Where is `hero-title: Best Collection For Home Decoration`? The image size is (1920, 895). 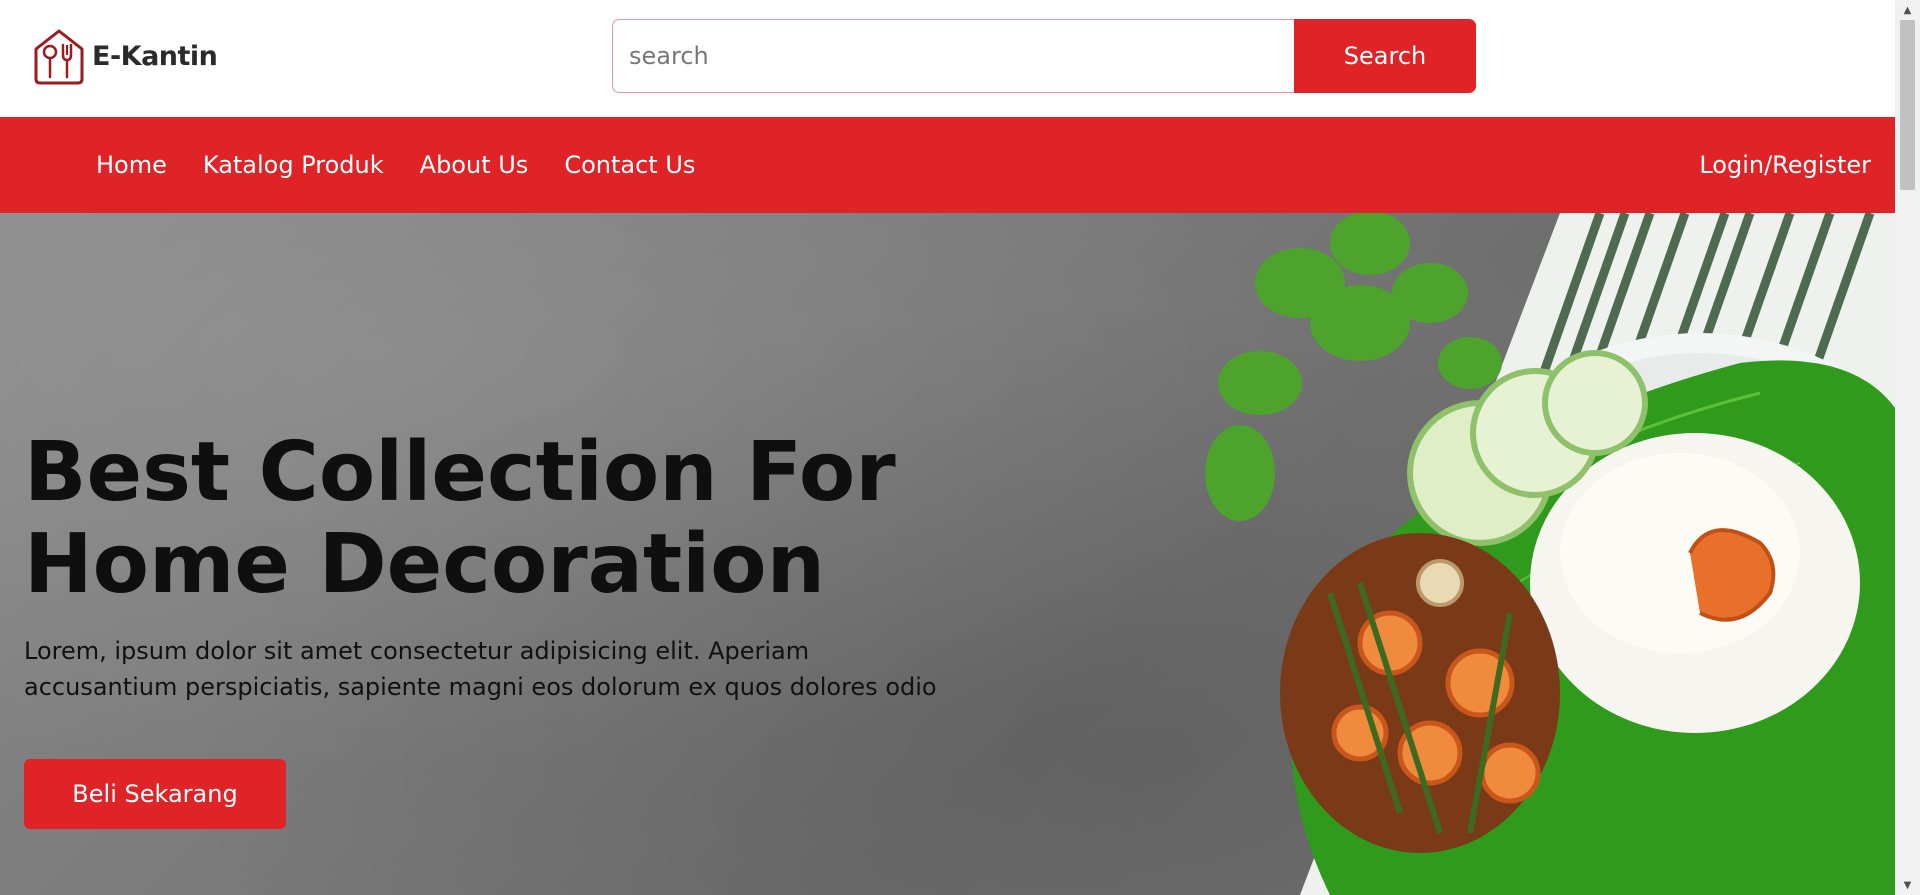 hero-title: Best Collection For Home Decoration is located at coordinates (574, 519).